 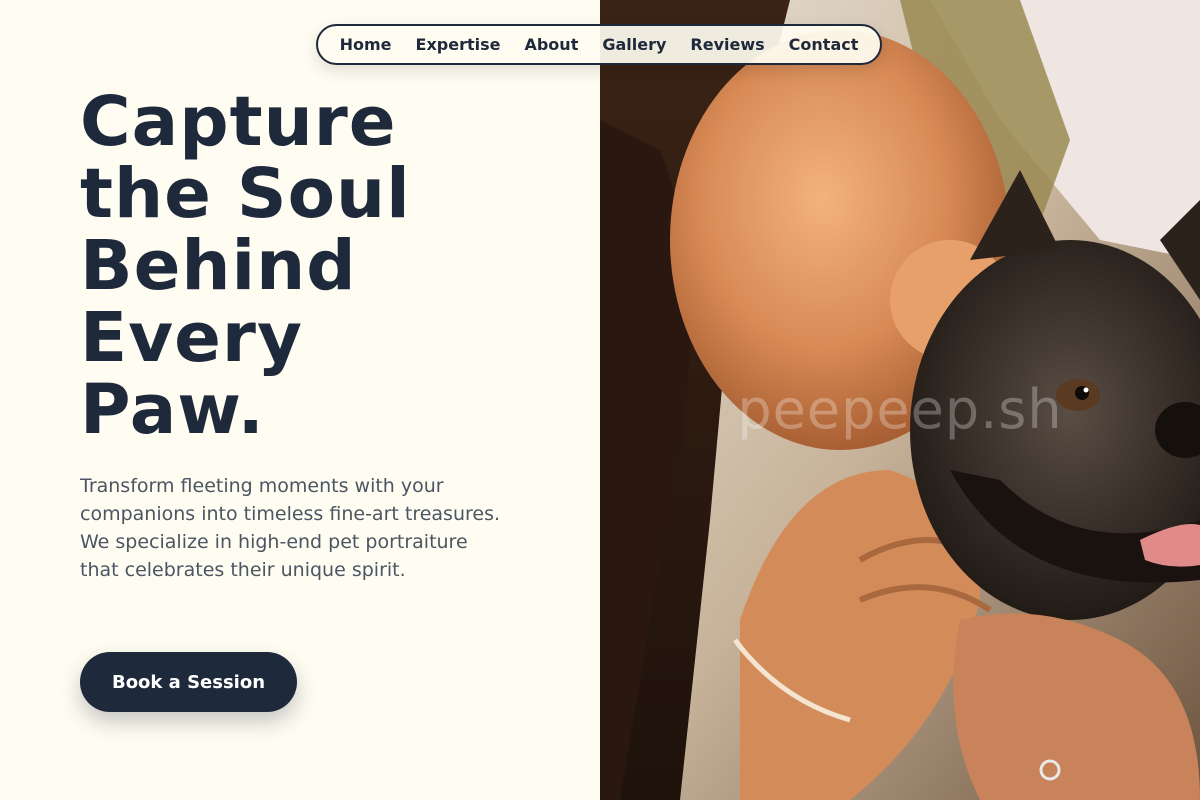 I want to click on book-session-button: Book a Session, so click(x=188, y=682).